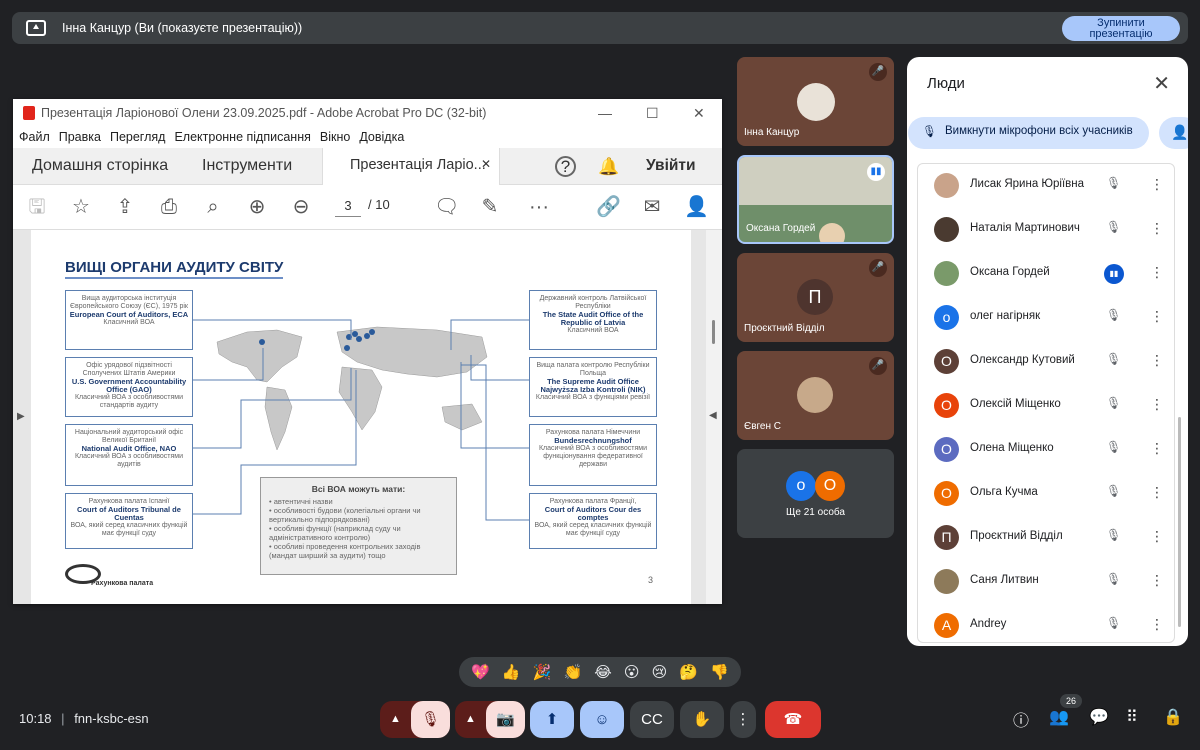 The width and height of the screenshot is (1200, 750). What do you see at coordinates (652, 207) in the screenshot?
I see `email-icon: ✉` at bounding box center [652, 207].